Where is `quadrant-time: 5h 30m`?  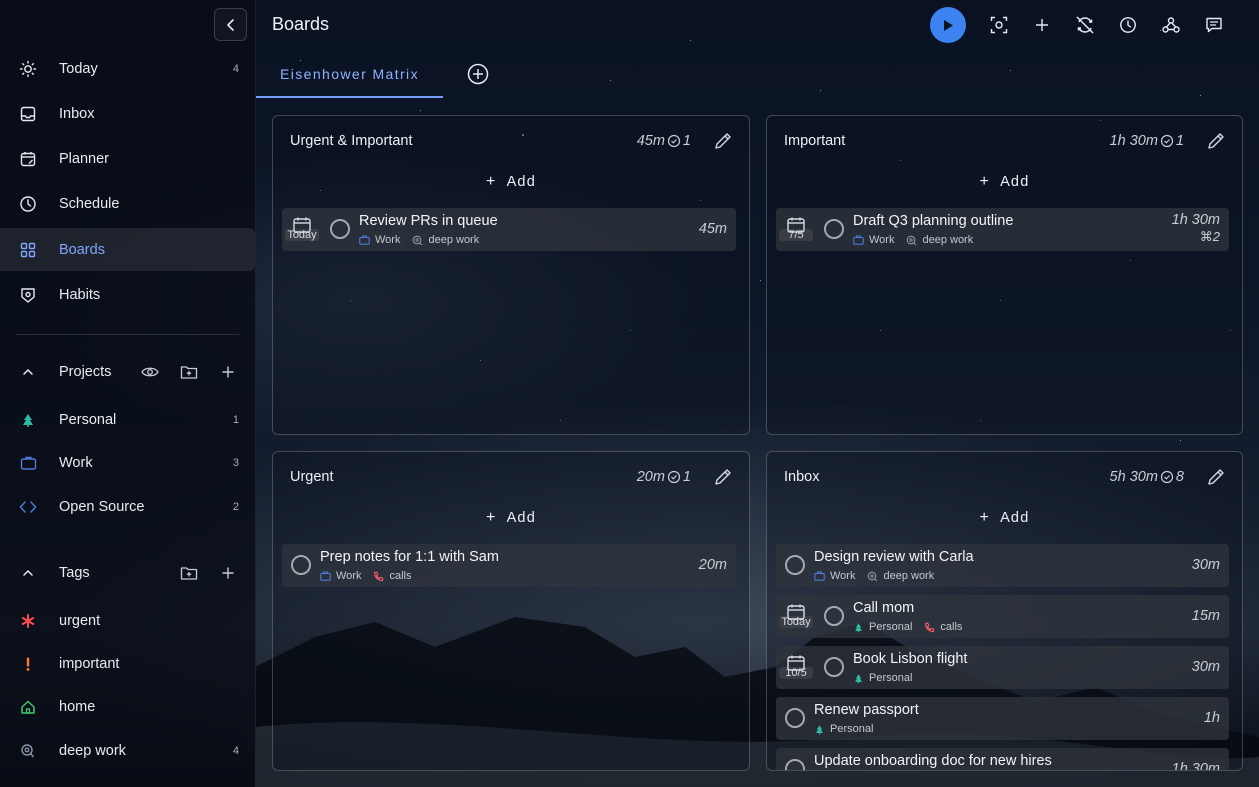
quadrant-time: 5h 30m is located at coordinates (1133, 477).